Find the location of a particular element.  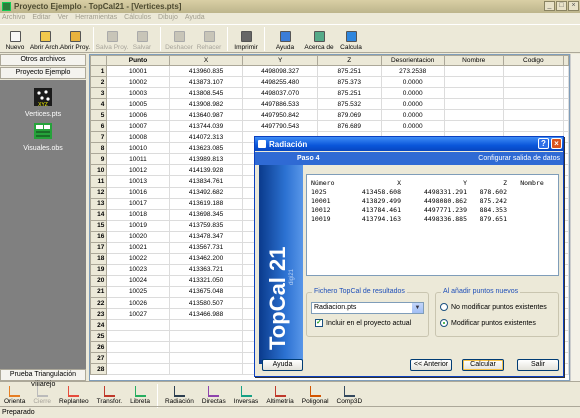

table-cell: 10021 is located at coordinates (138, 247).